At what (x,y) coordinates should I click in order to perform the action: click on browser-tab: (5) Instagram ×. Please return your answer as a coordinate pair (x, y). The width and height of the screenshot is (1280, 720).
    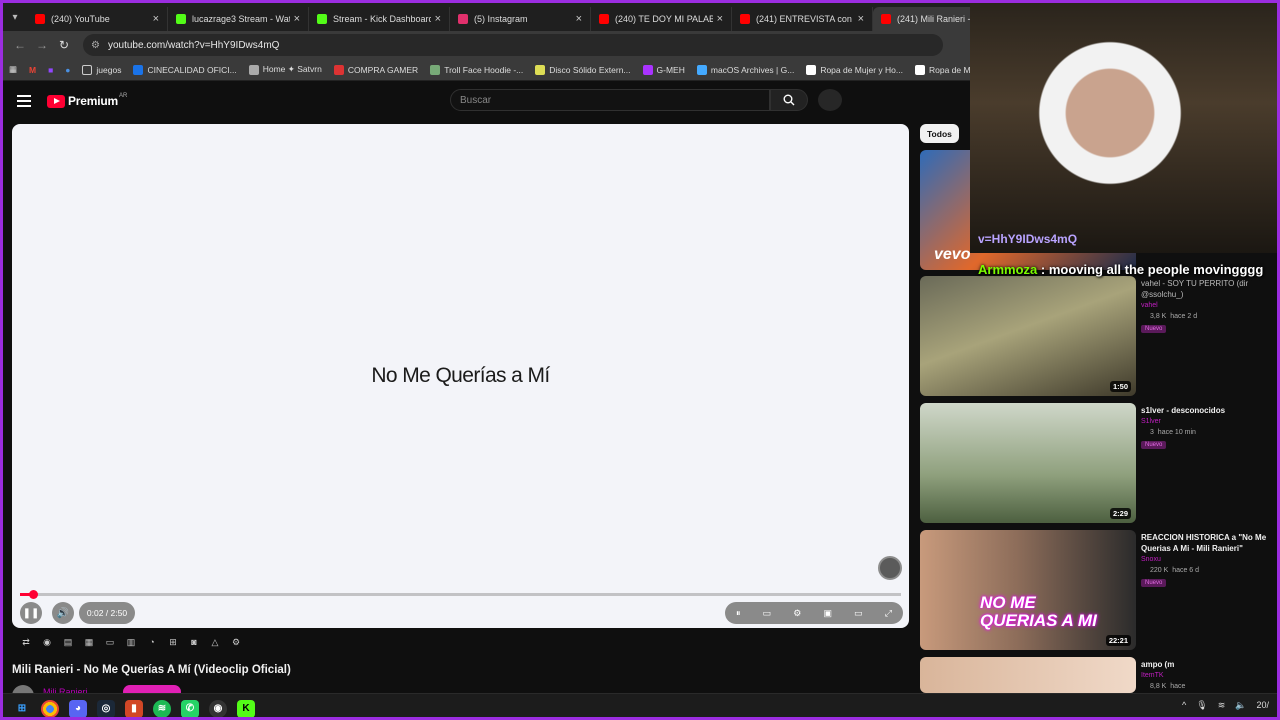
    Looking at the image, I should click on (520, 19).